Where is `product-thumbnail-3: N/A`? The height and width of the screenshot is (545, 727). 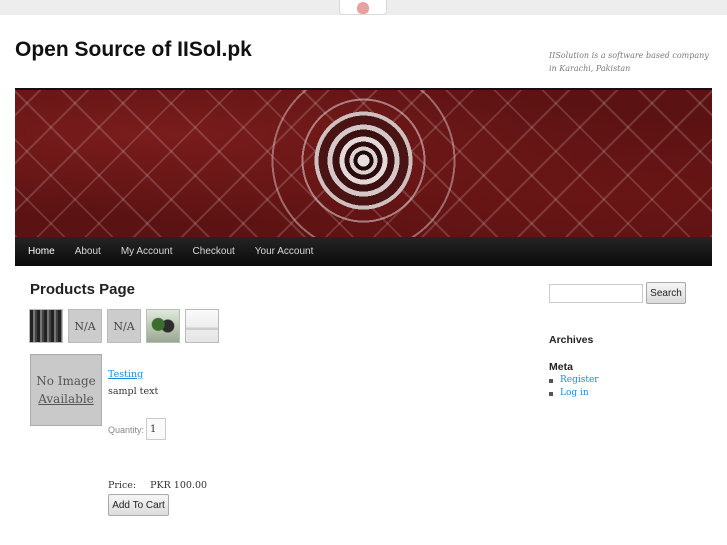
product-thumbnail-3: N/A is located at coordinates (124, 326).